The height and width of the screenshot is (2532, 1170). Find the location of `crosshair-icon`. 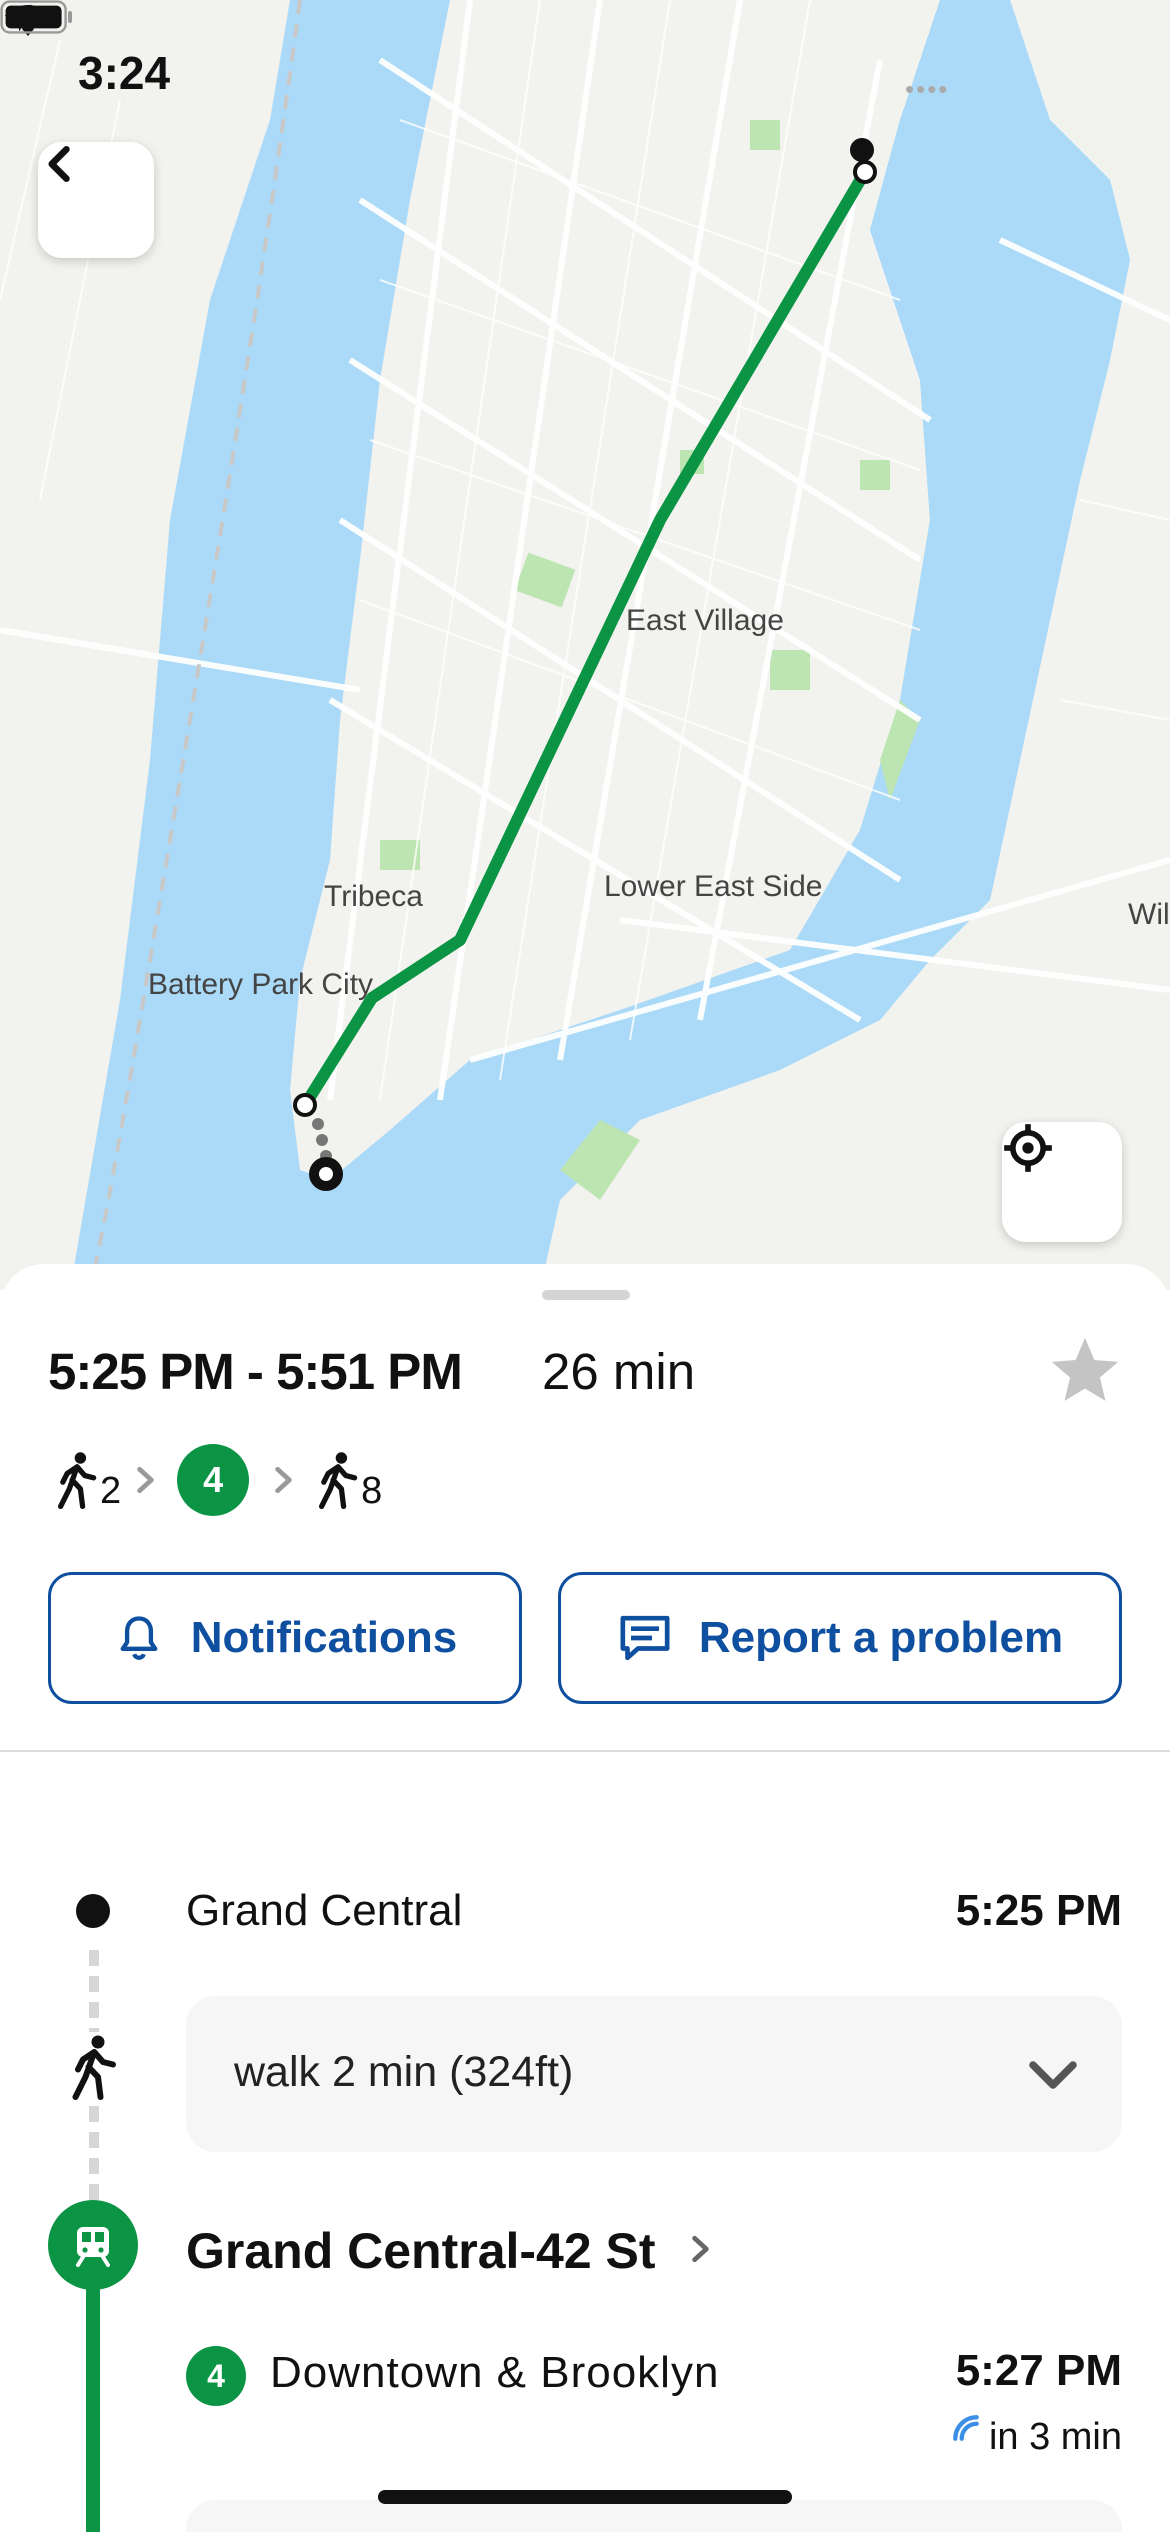

crosshair-icon is located at coordinates (1028, 1148).